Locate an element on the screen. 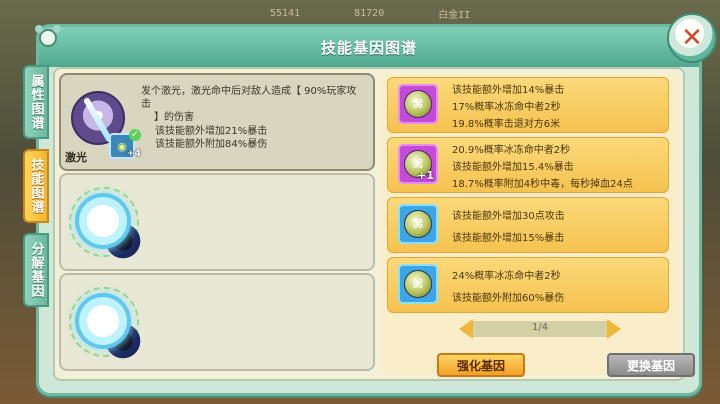  description-line: 】的伤害 is located at coordinates (174, 117).